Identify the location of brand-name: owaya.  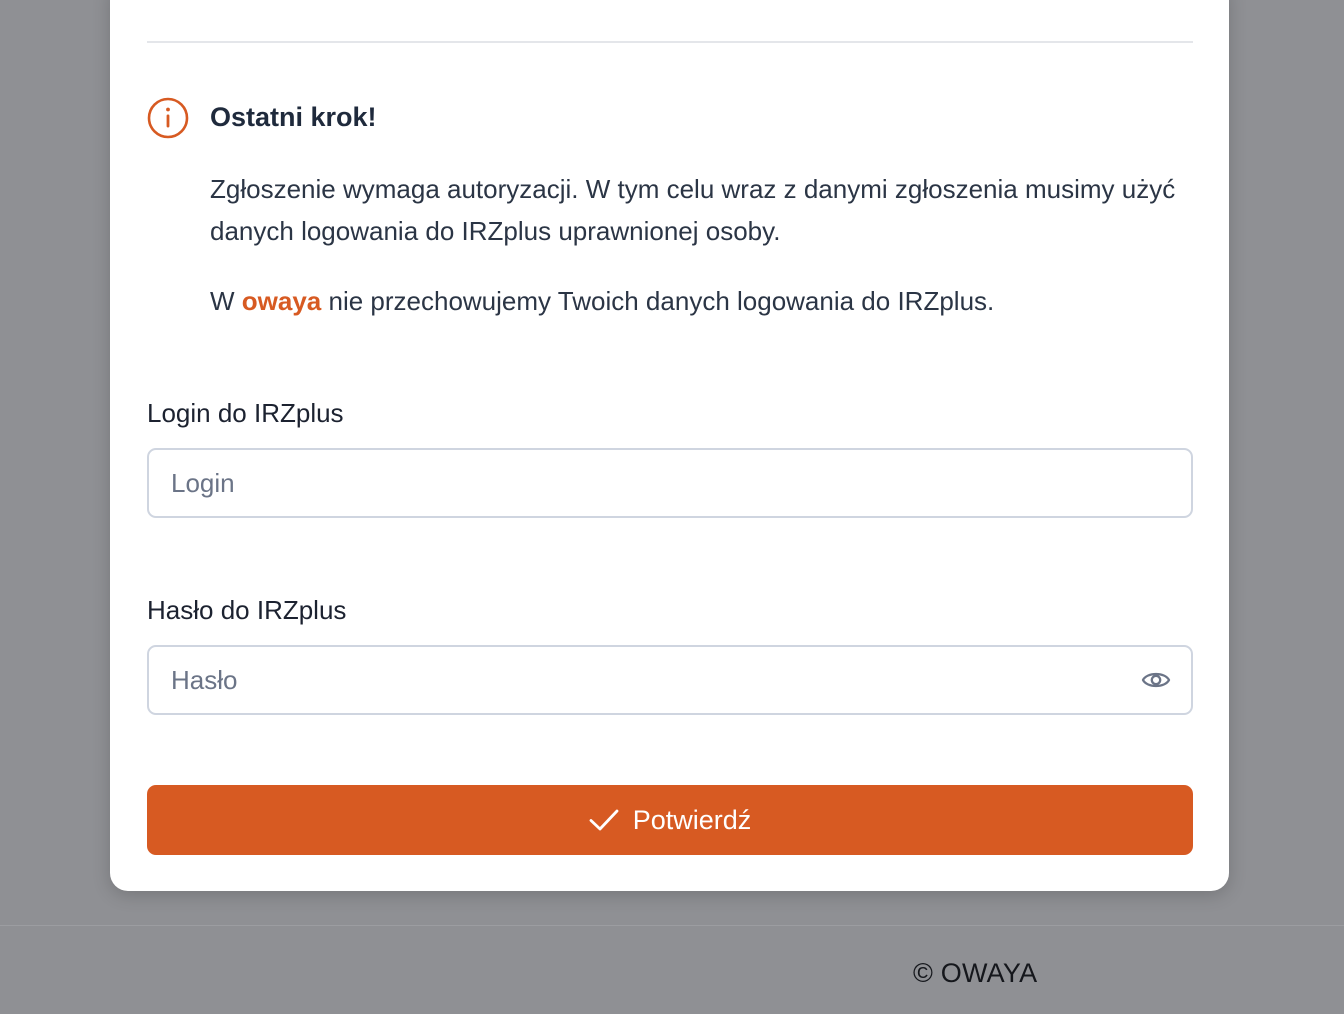
(281, 301).